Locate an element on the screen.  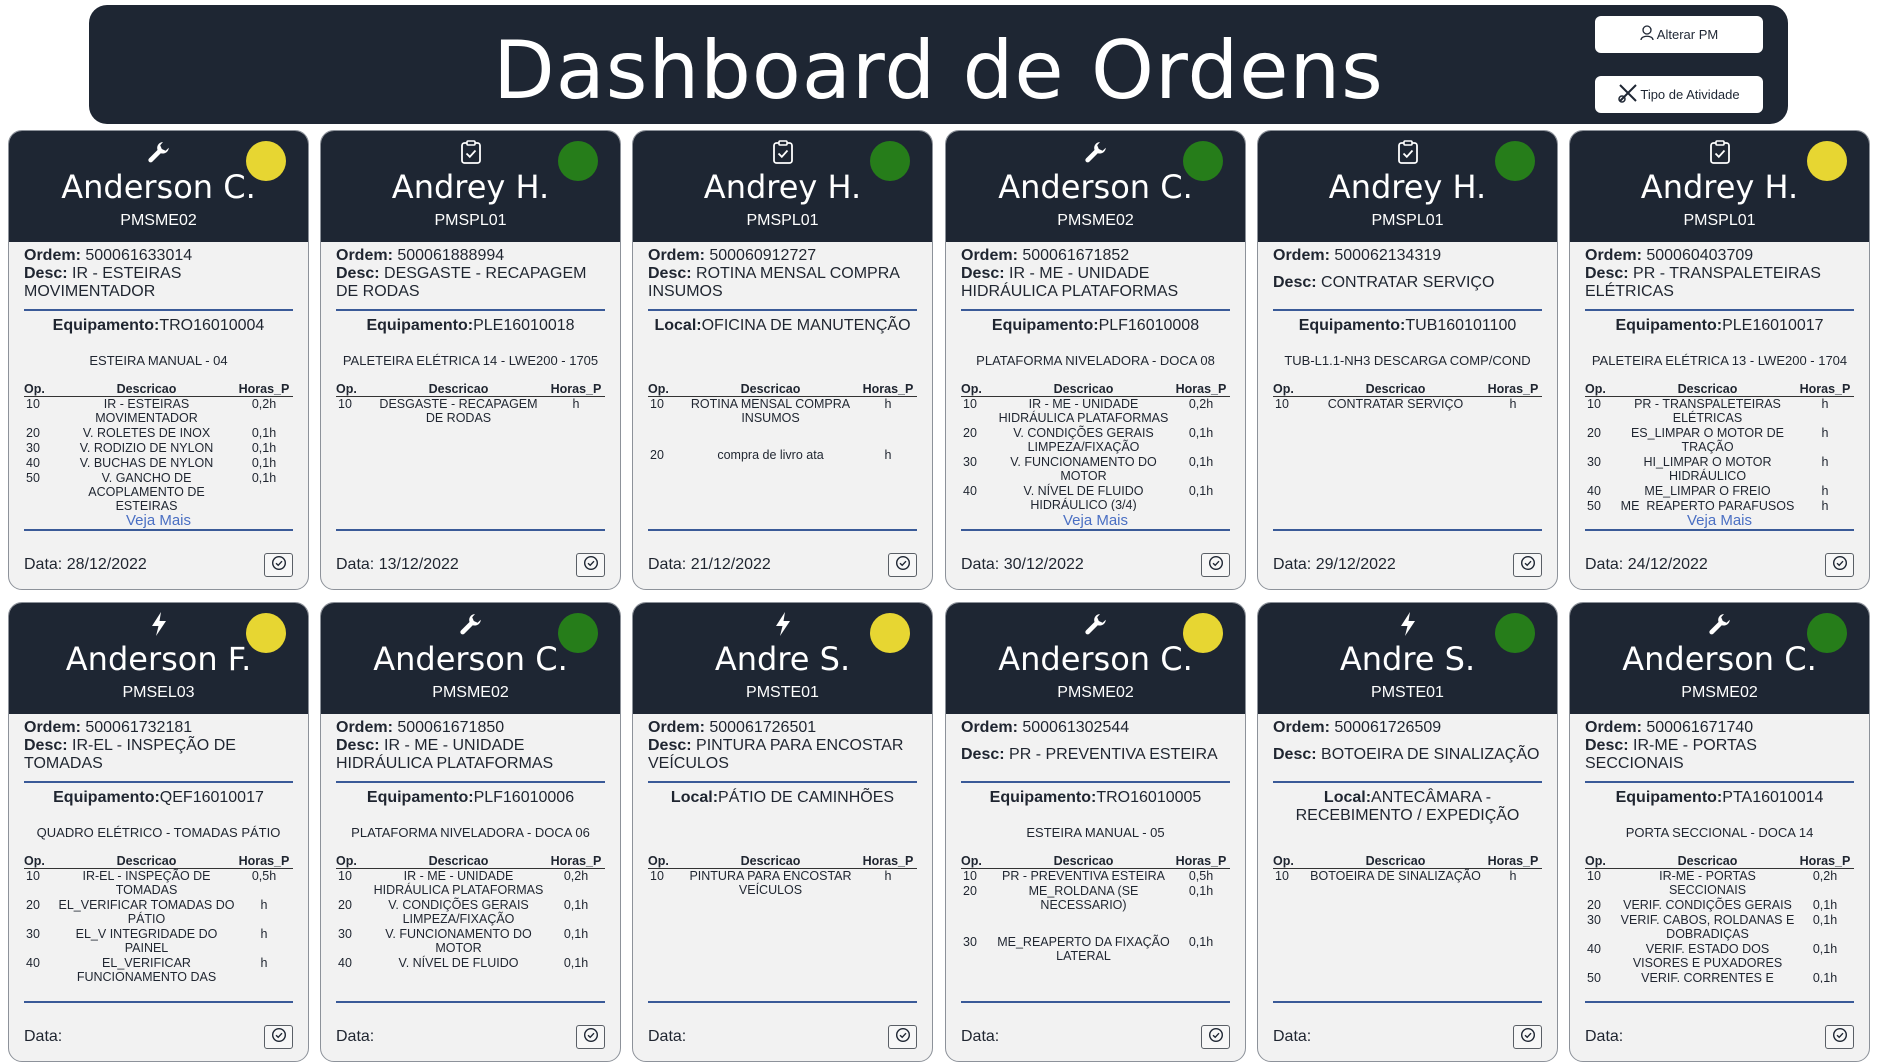
op-description: PR - PREVENTIVA ESTEIRA is located at coordinates (1083, 876).